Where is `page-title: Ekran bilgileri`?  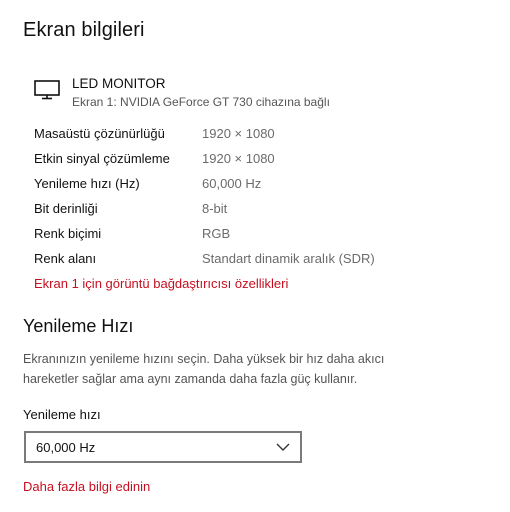
page-title: Ekran bilgileri is located at coordinates (84, 30).